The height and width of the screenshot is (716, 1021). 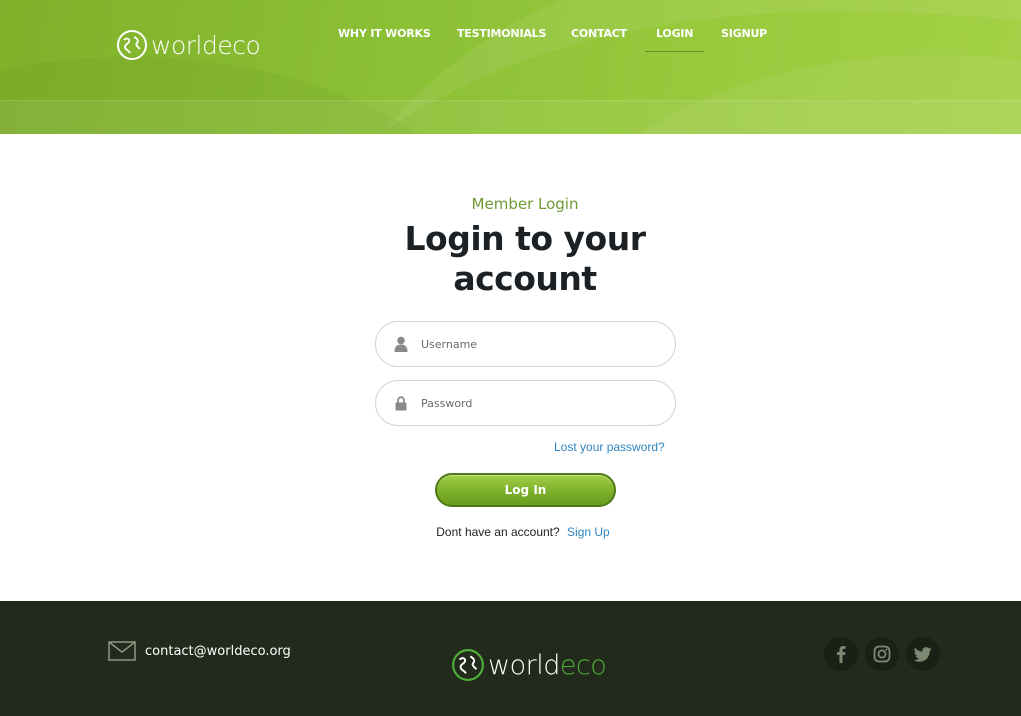 I want to click on page-title: Login to your account, so click(x=510, y=259).